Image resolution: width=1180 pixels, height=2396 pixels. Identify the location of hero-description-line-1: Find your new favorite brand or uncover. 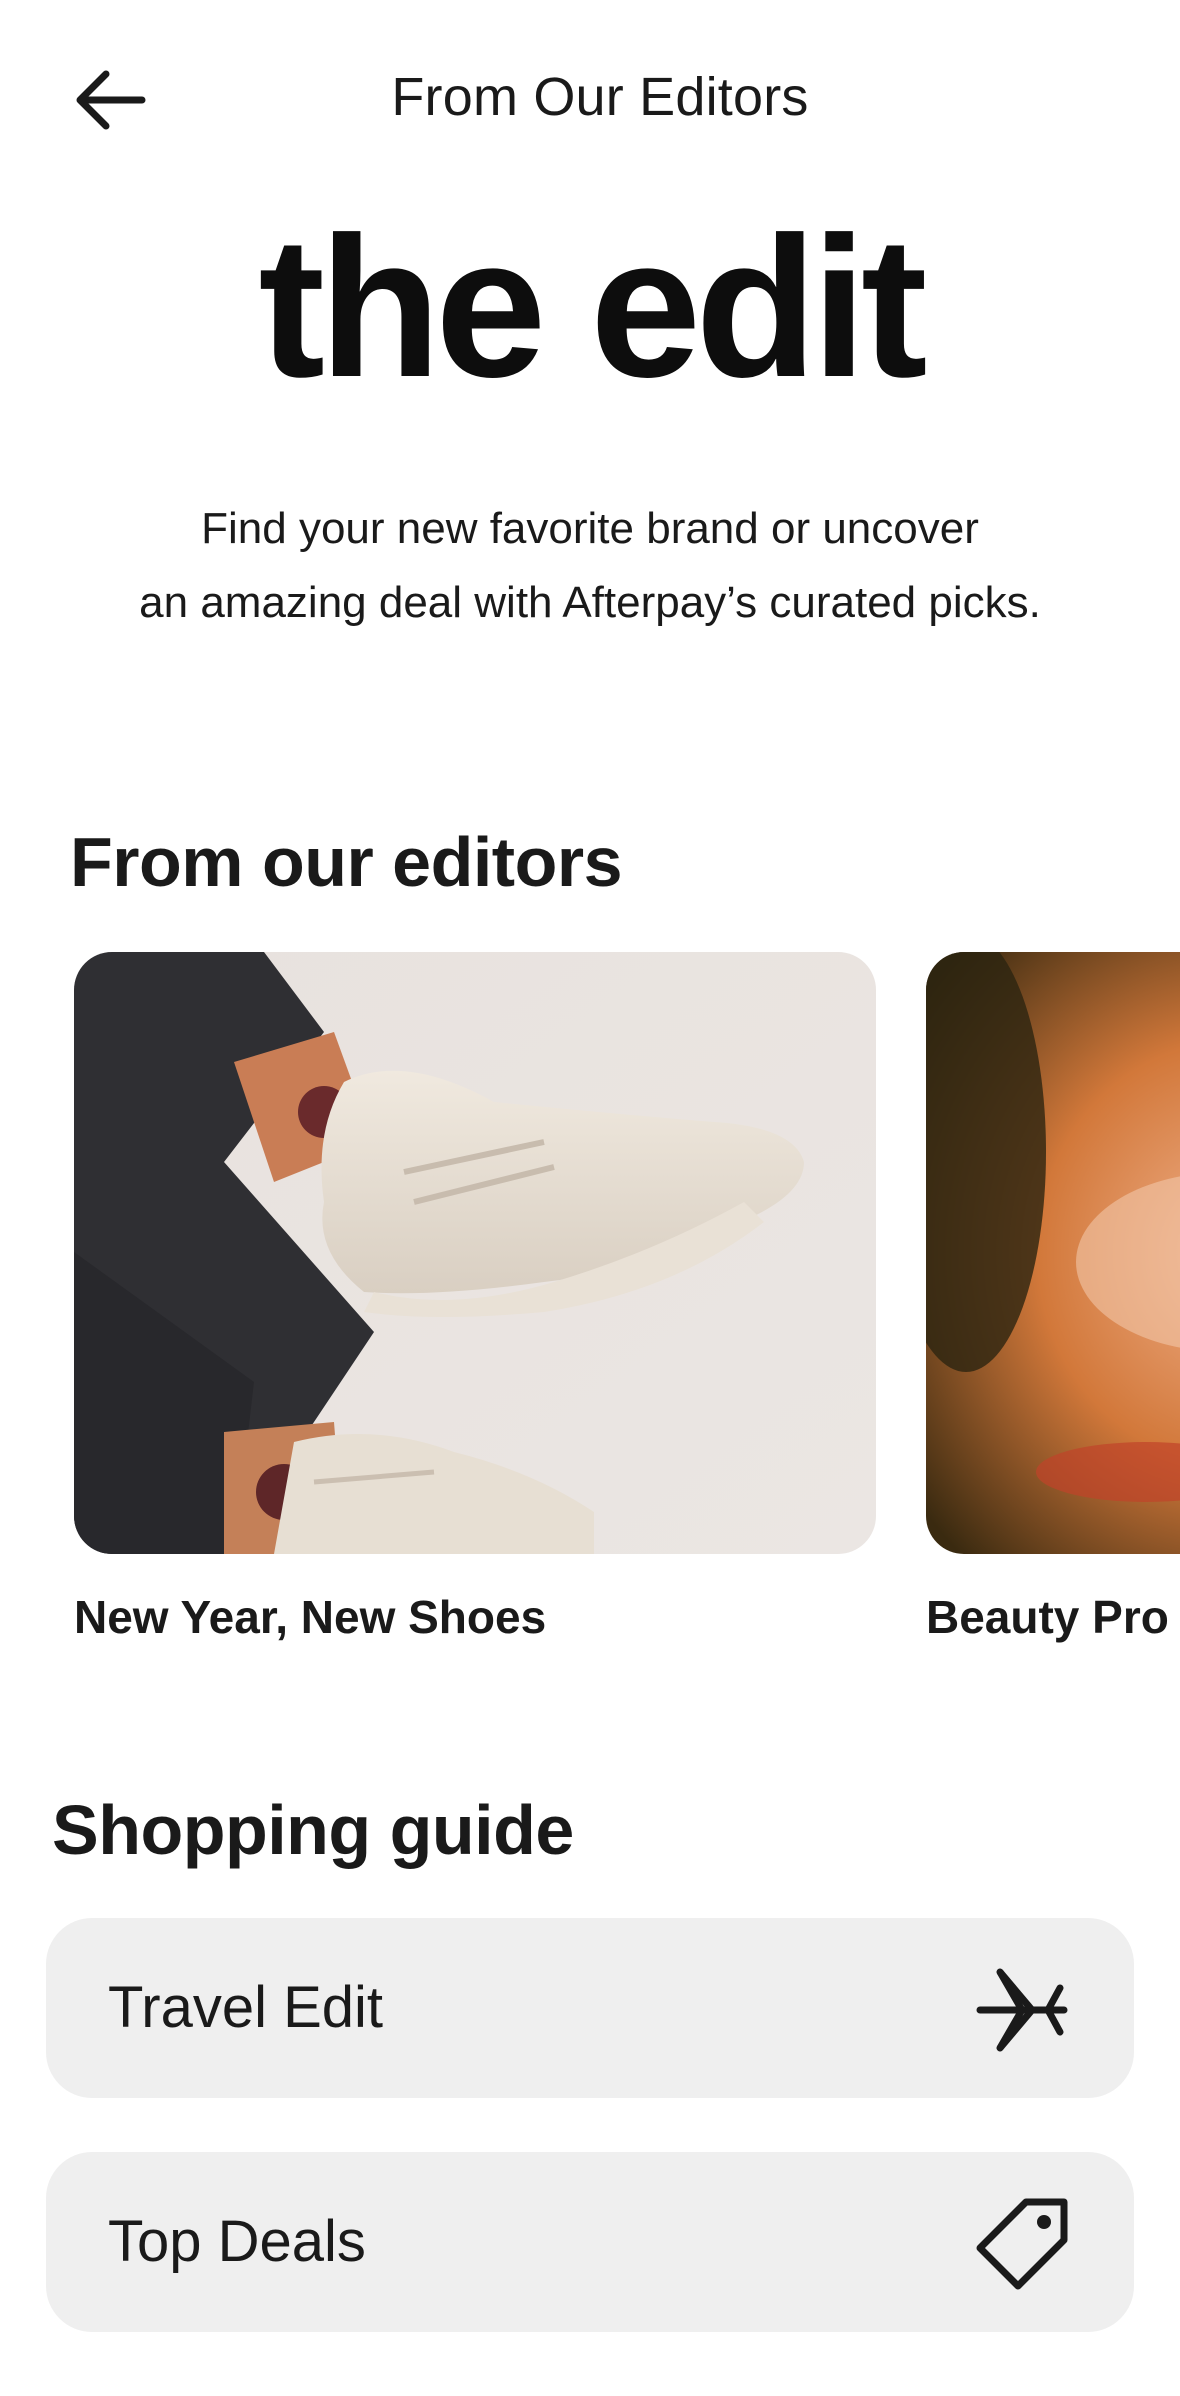
(590, 528).